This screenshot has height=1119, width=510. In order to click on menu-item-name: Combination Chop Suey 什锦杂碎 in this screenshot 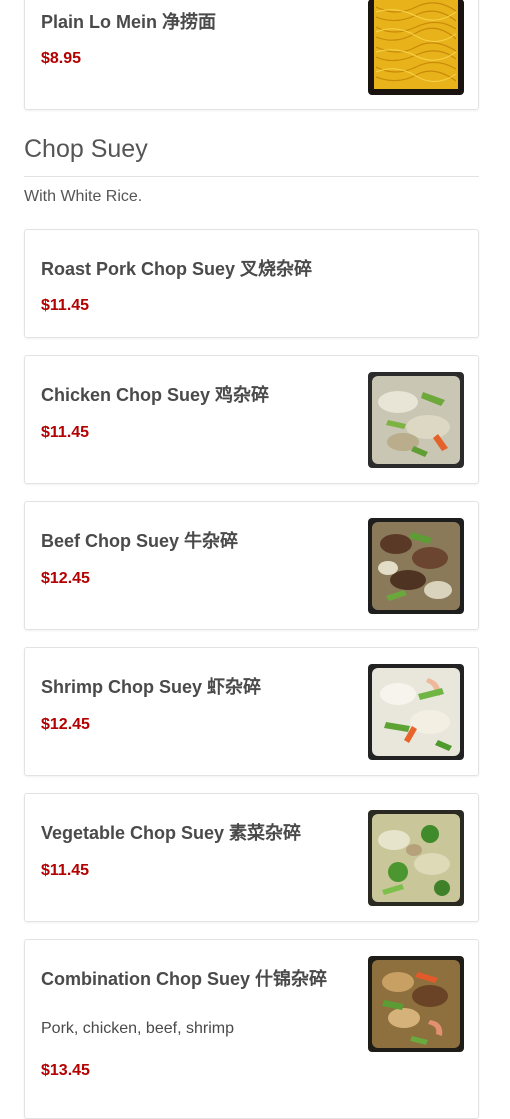, I will do `click(184, 979)`.